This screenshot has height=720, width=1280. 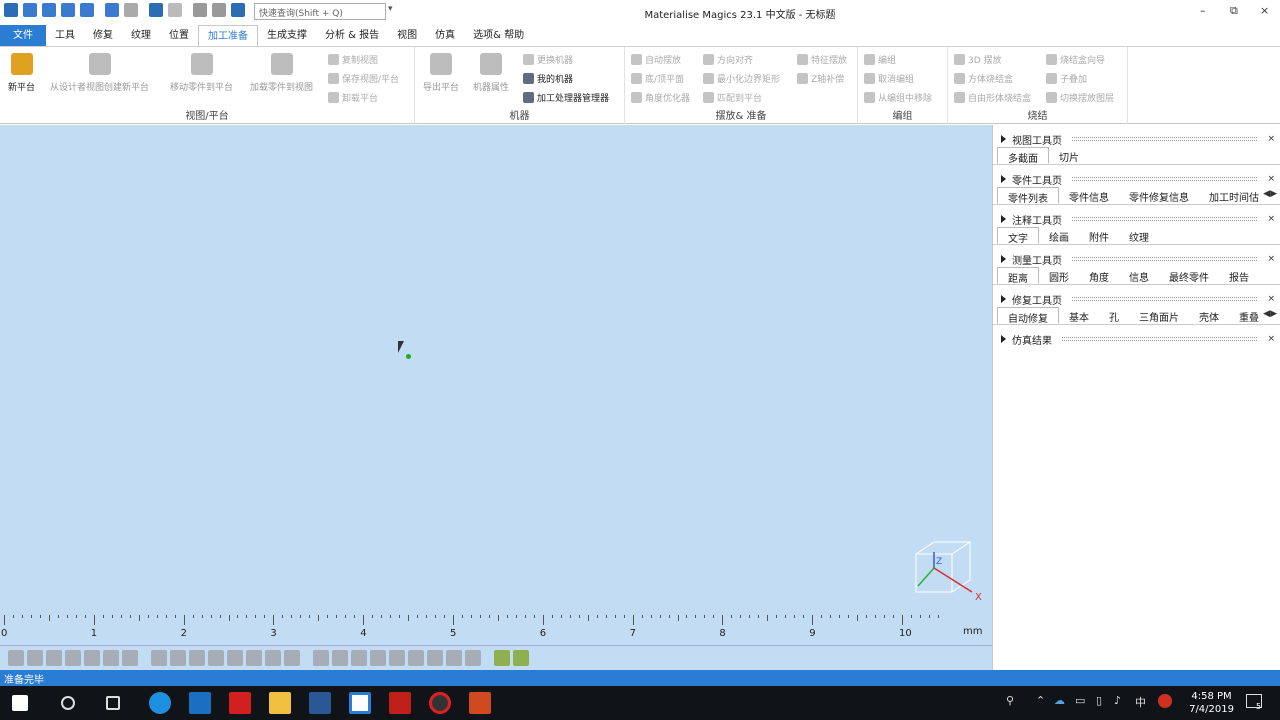 I want to click on match-platform-button: 匹配到平台, so click(x=732, y=97).